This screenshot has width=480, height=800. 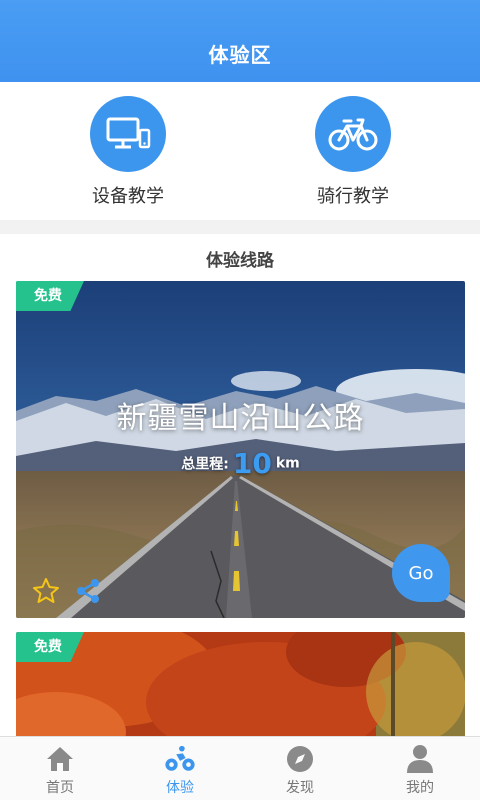 I want to click on bottom-tab-bar: 首页 体验 发现 我的, so click(x=240, y=768).